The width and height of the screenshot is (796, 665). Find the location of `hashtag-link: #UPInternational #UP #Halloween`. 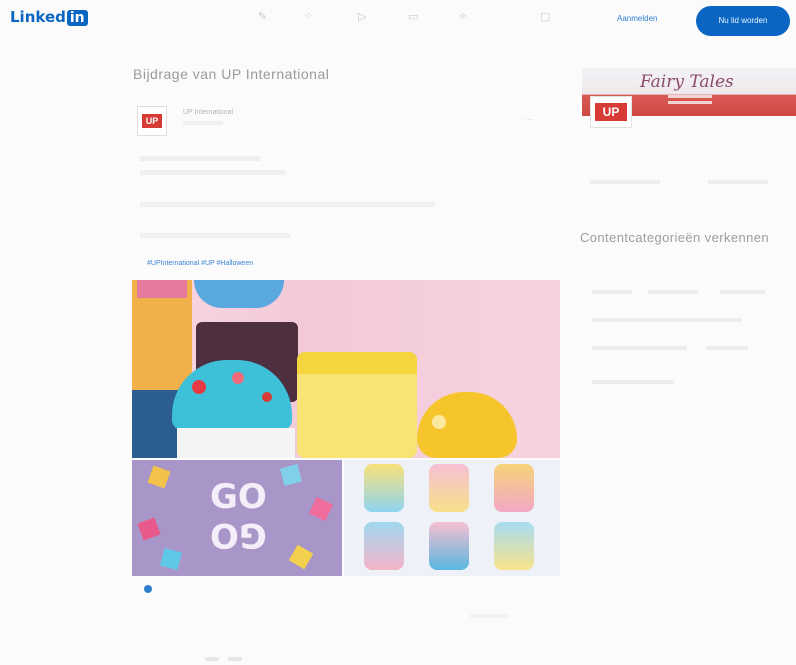

hashtag-link: #UPInternational #UP #Halloween is located at coordinates (200, 263).